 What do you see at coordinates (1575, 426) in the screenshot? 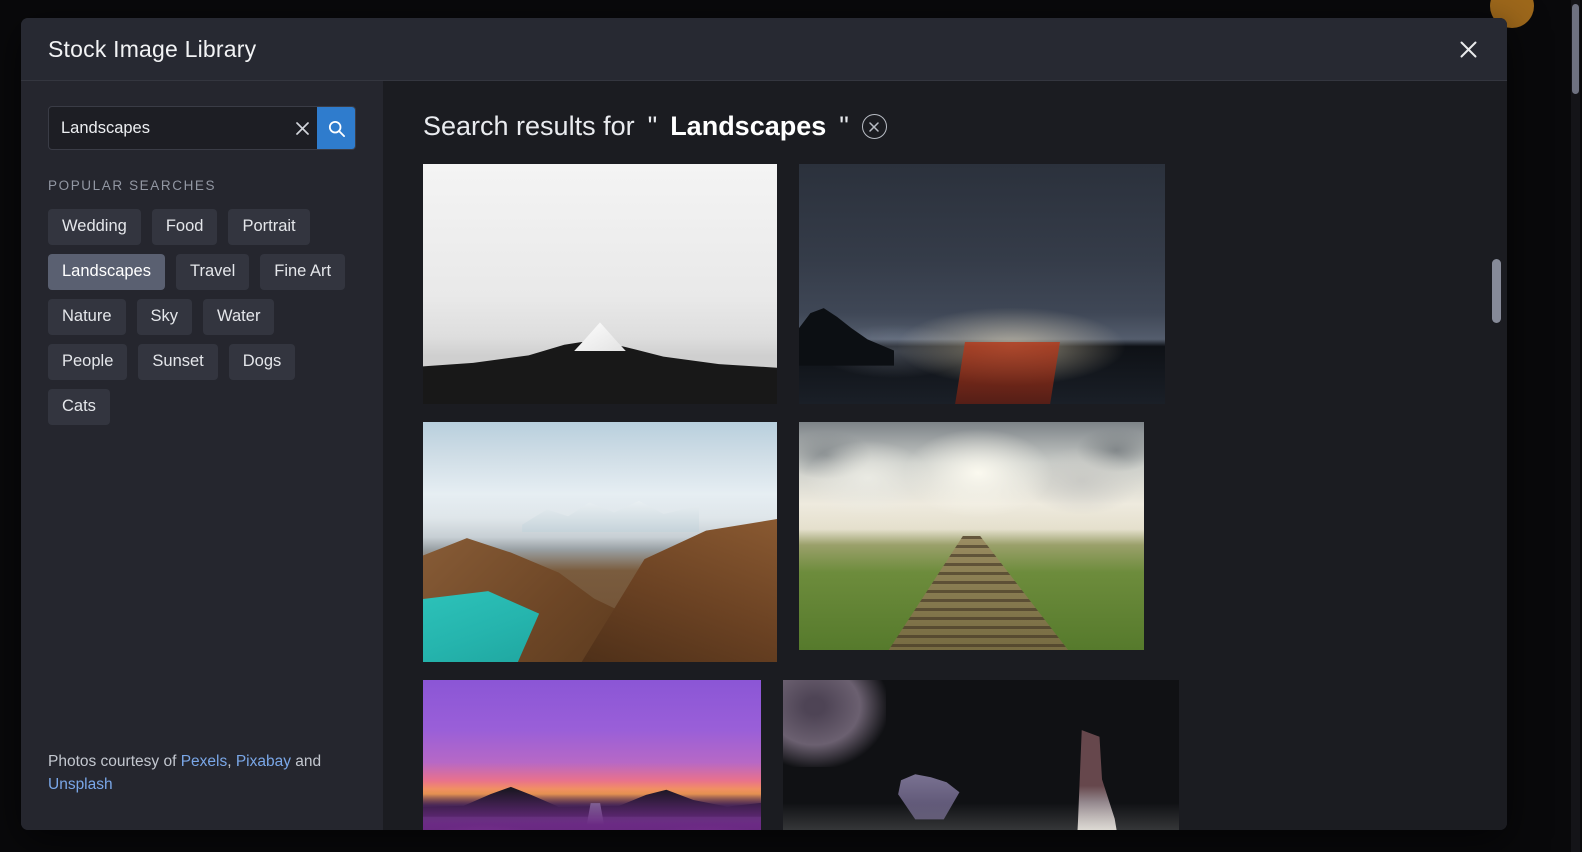
I see `page-scrollbar` at bounding box center [1575, 426].